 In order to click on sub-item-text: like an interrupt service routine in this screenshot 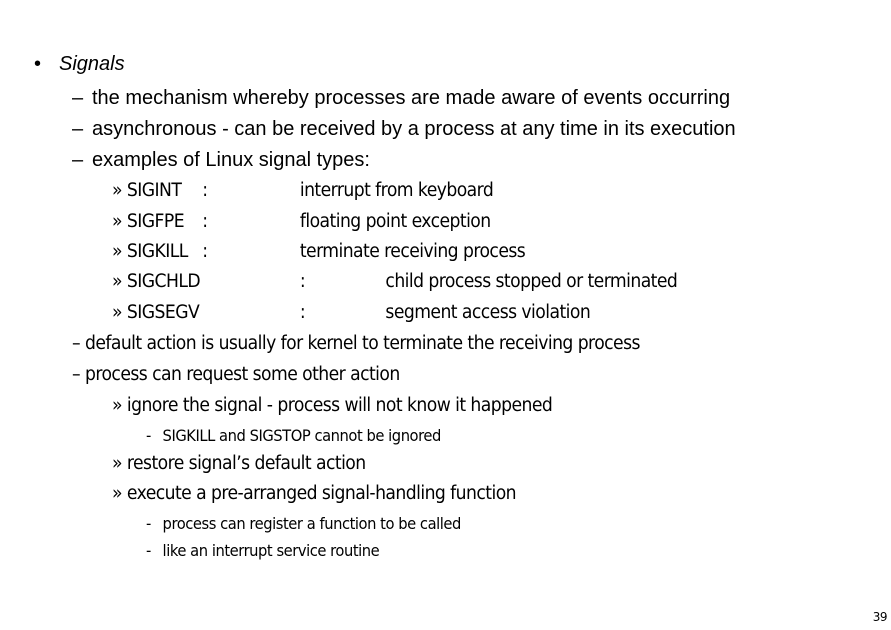, I will do `click(271, 550)`.